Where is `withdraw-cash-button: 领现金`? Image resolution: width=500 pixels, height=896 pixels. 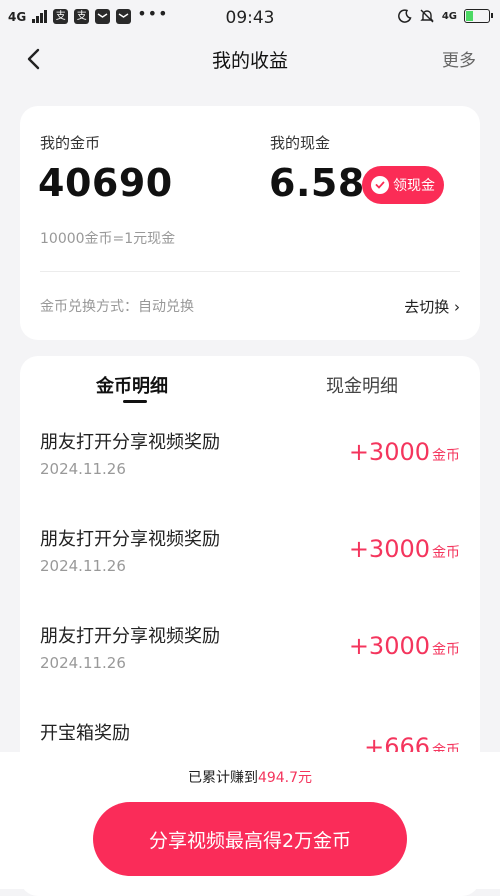
withdraw-cash-button: 领现金 is located at coordinates (403, 185).